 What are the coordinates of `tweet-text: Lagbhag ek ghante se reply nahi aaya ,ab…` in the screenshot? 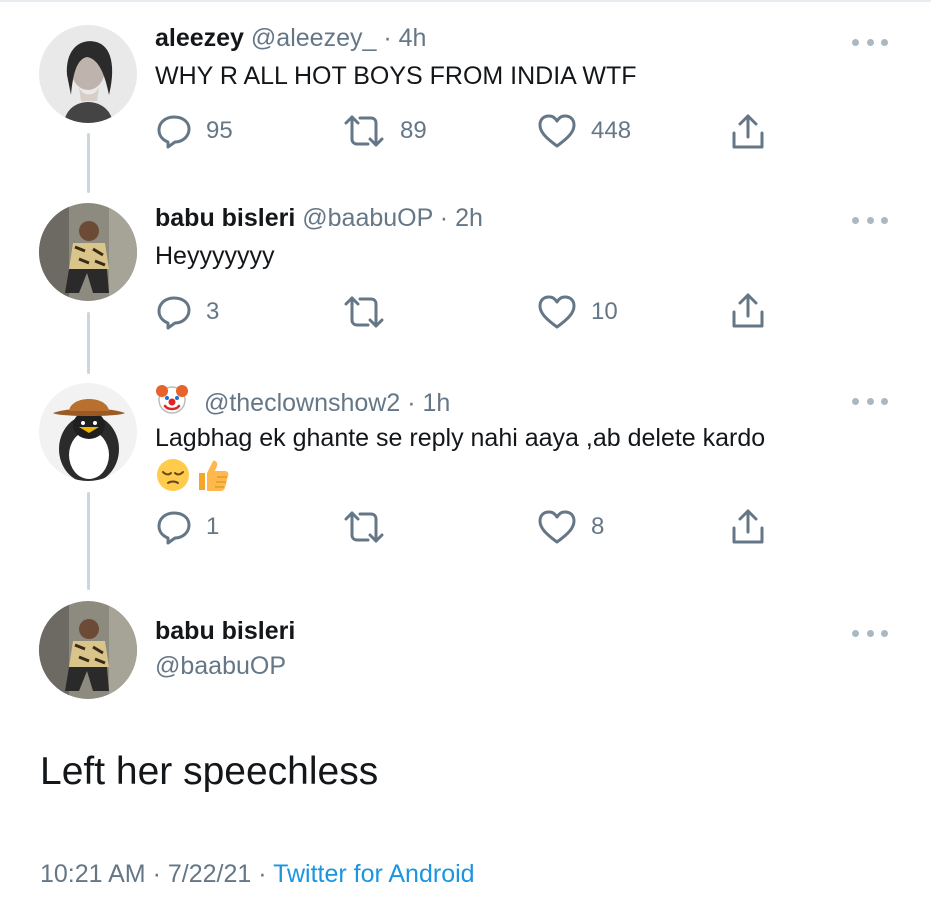 It's located at (460, 438).